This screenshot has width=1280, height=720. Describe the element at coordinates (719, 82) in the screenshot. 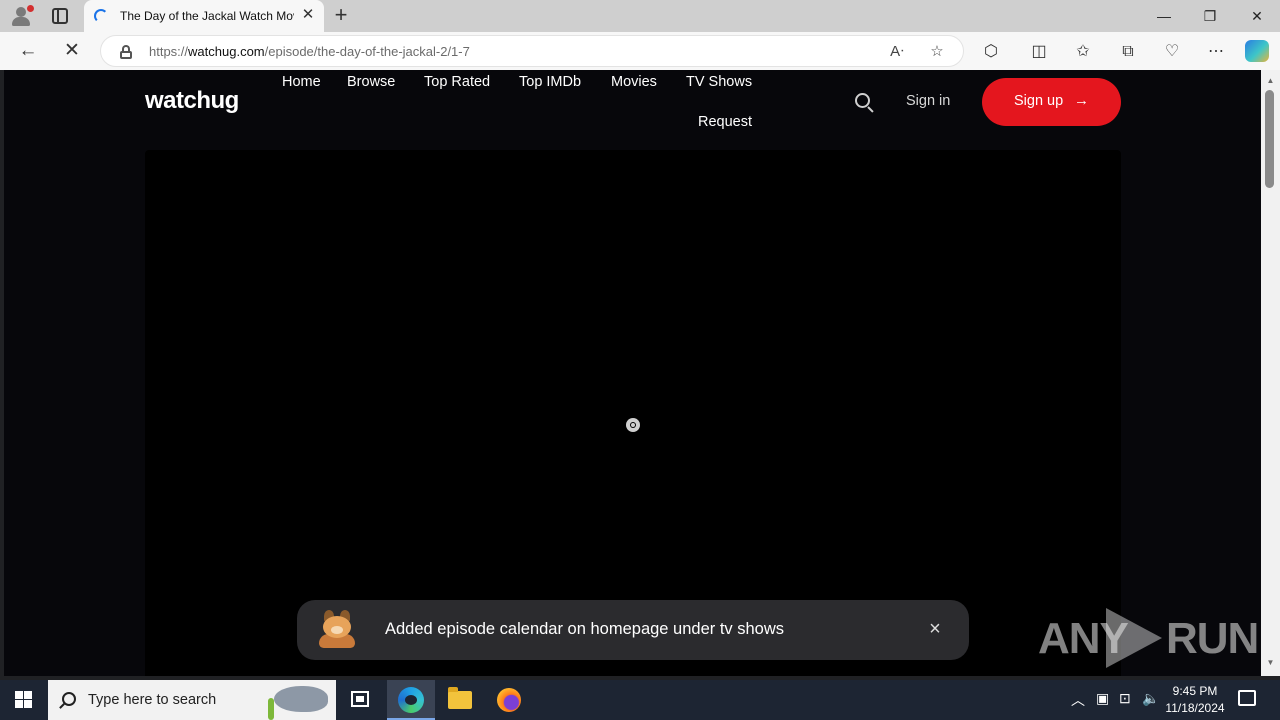

I see `nav-tv-shows: TV Shows` at that location.